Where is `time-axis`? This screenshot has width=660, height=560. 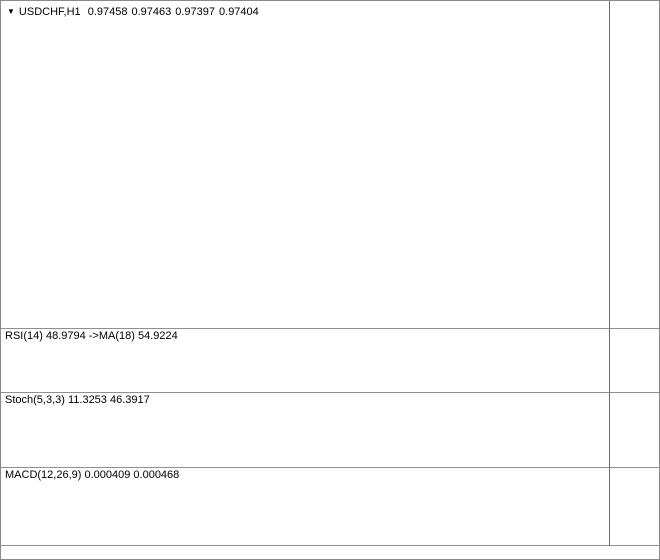
time-axis is located at coordinates (330, 552).